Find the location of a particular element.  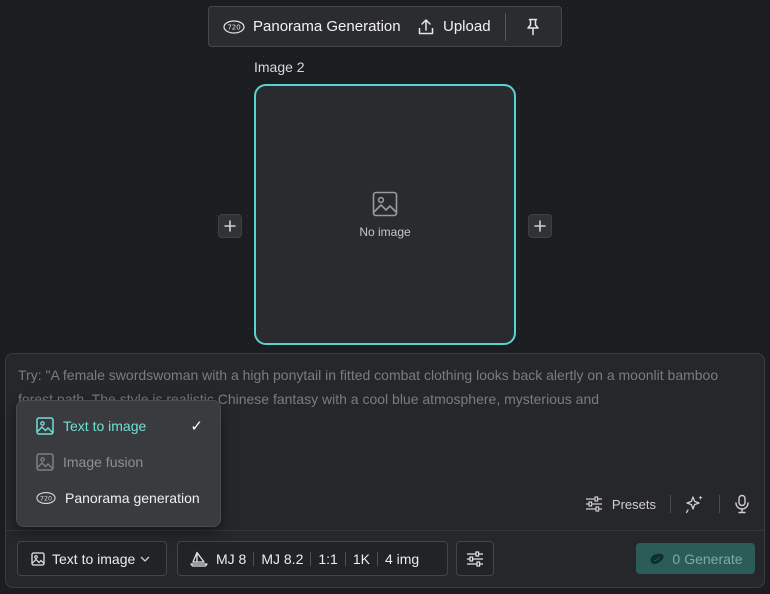

image-placeholder-icon is located at coordinates (385, 203).